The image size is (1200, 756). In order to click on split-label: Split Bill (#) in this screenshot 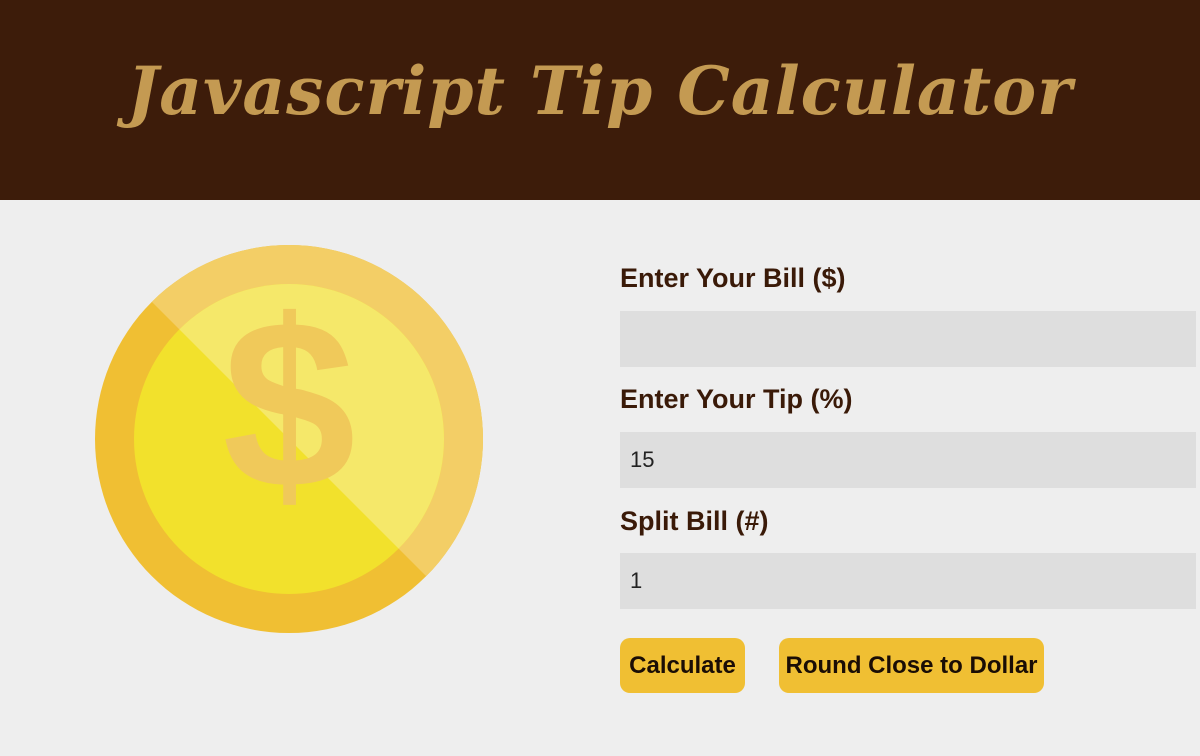, I will do `click(694, 521)`.